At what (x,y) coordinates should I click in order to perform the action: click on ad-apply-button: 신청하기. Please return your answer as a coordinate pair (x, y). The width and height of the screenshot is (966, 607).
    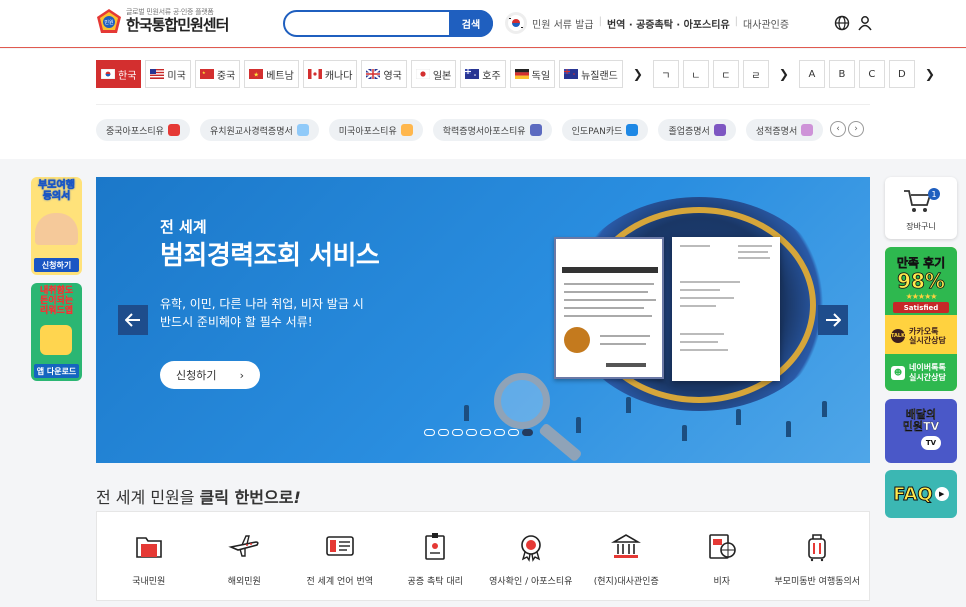
    Looking at the image, I should click on (56, 265).